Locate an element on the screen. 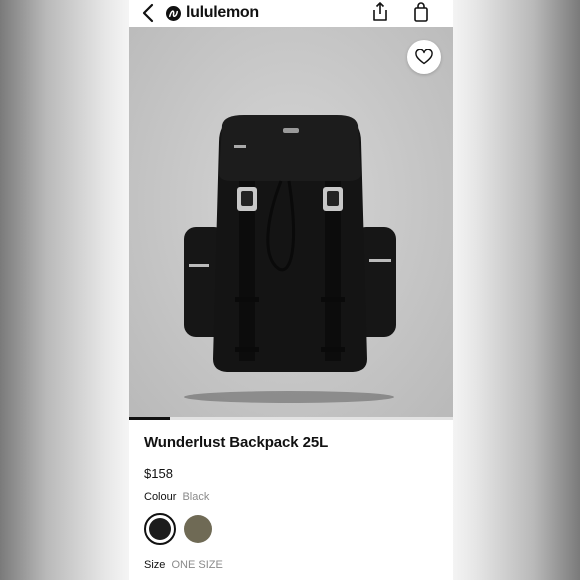 The image size is (580, 580). favorite-button is located at coordinates (424, 57).